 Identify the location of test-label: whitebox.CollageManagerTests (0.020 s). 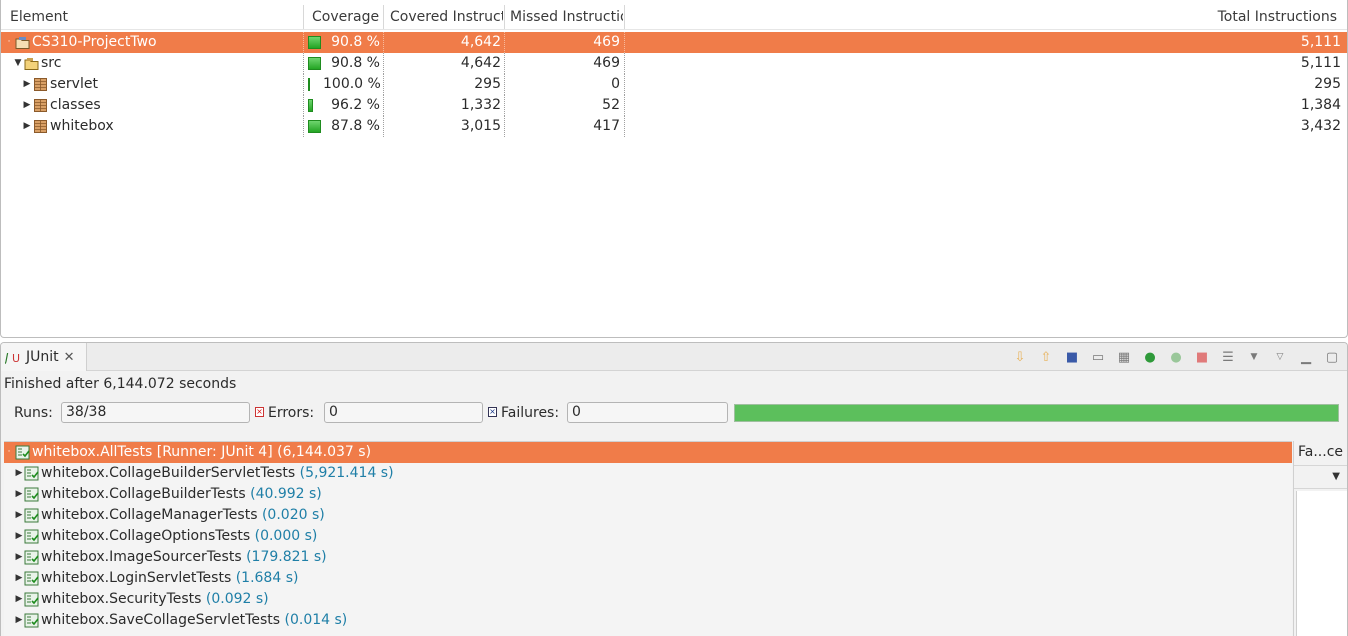
(183, 515).